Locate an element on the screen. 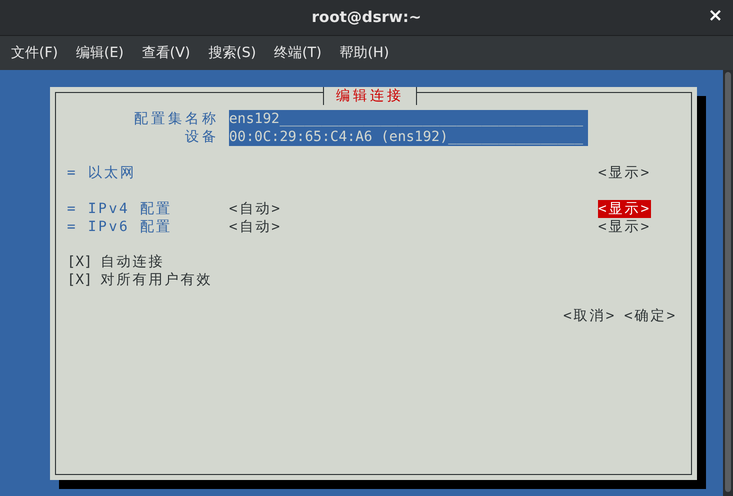  dialog-title: 编辑连接 is located at coordinates (370, 96).